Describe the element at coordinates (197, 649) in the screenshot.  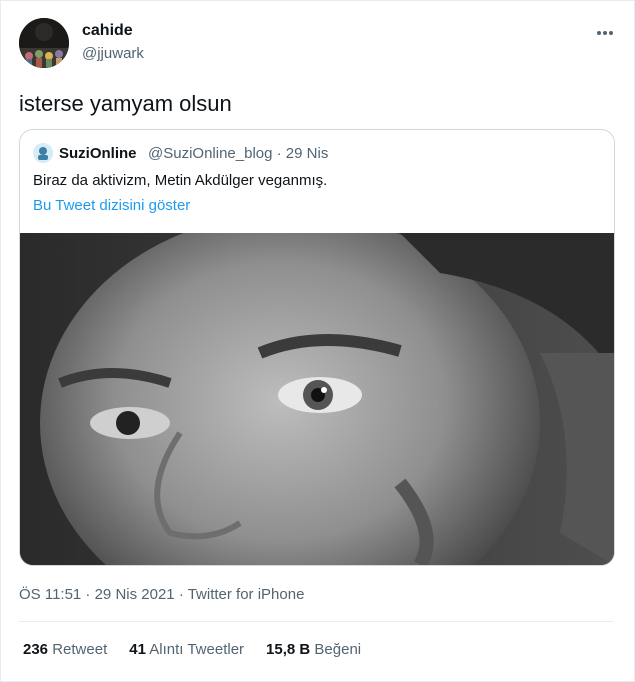
I see `quote-tweets-label: Alıntı Tweetler` at that location.